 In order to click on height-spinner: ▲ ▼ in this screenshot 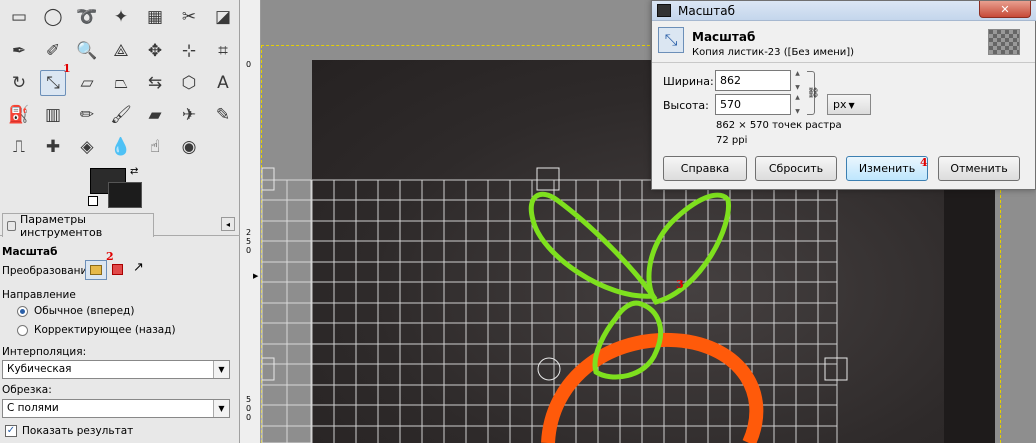, I will do `click(797, 104)`.